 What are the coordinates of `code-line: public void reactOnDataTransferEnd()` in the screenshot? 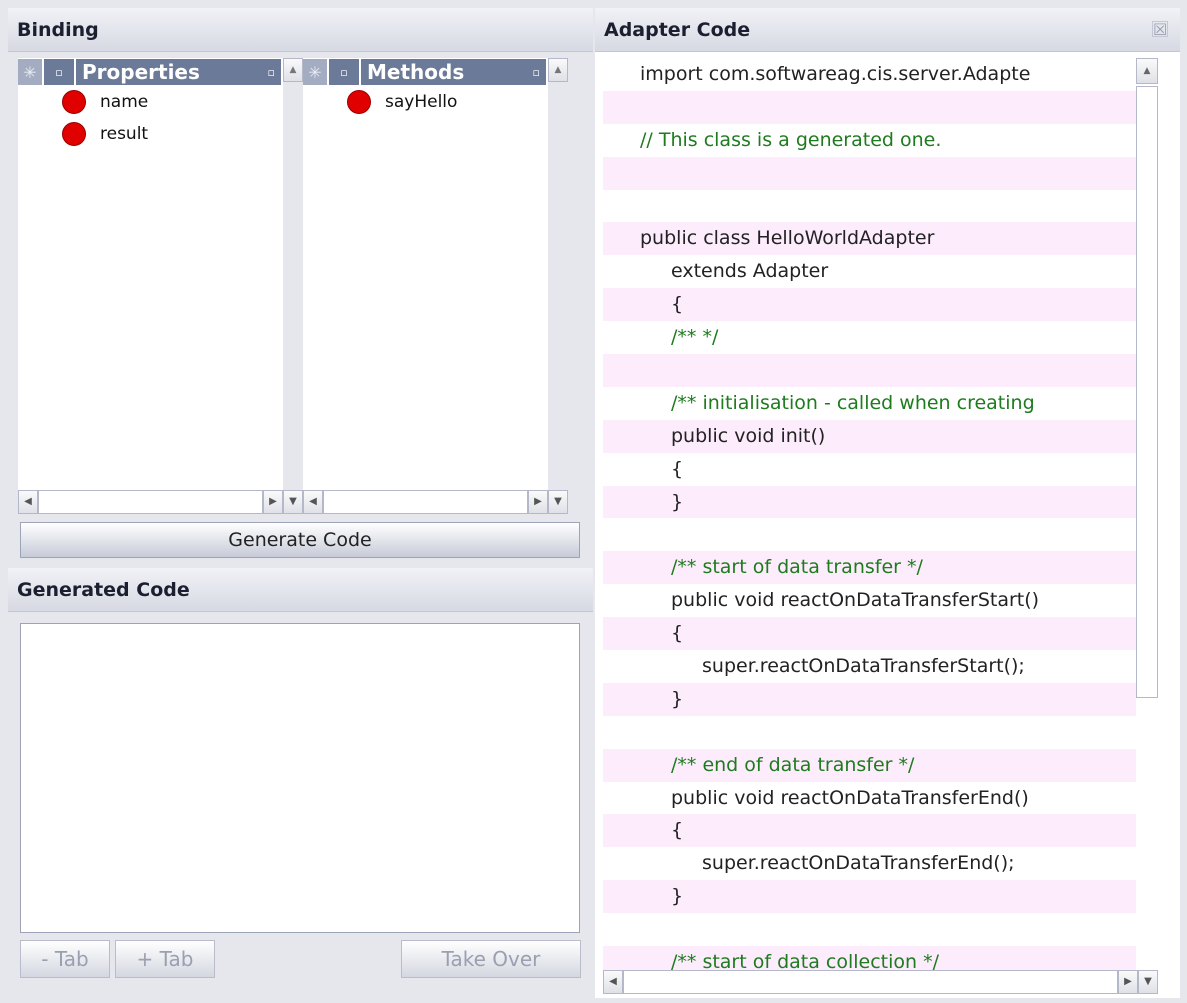 It's located at (850, 797).